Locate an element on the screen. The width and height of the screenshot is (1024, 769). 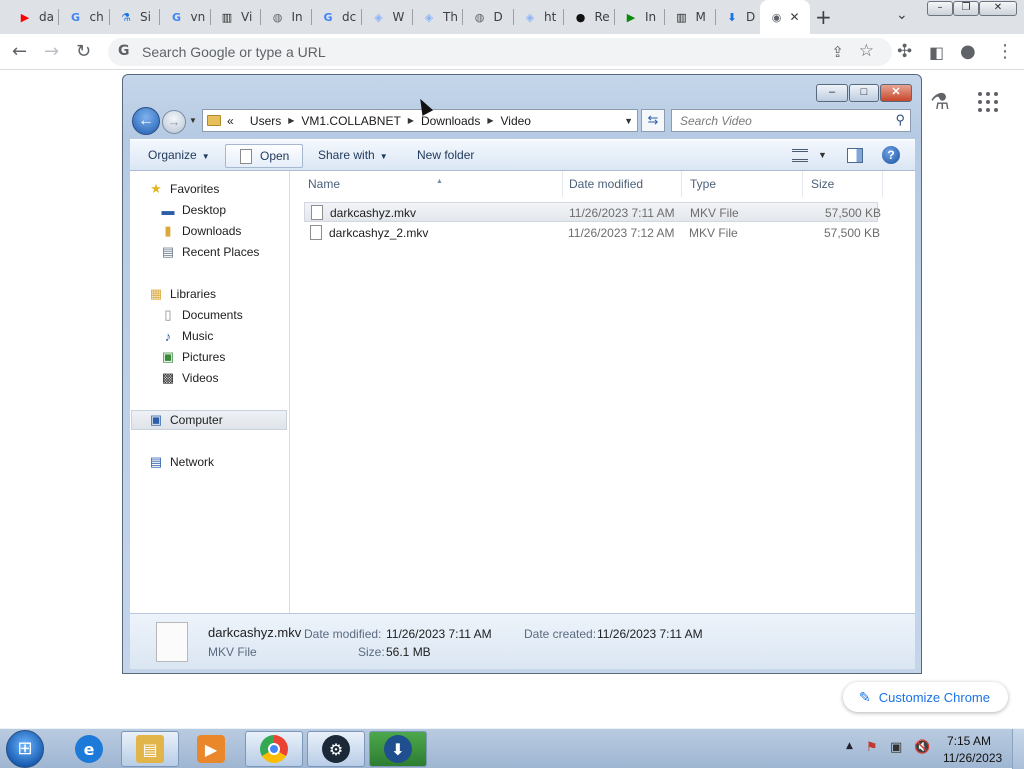
profile-avatar-icon: ● is located at coordinates (968, 51).